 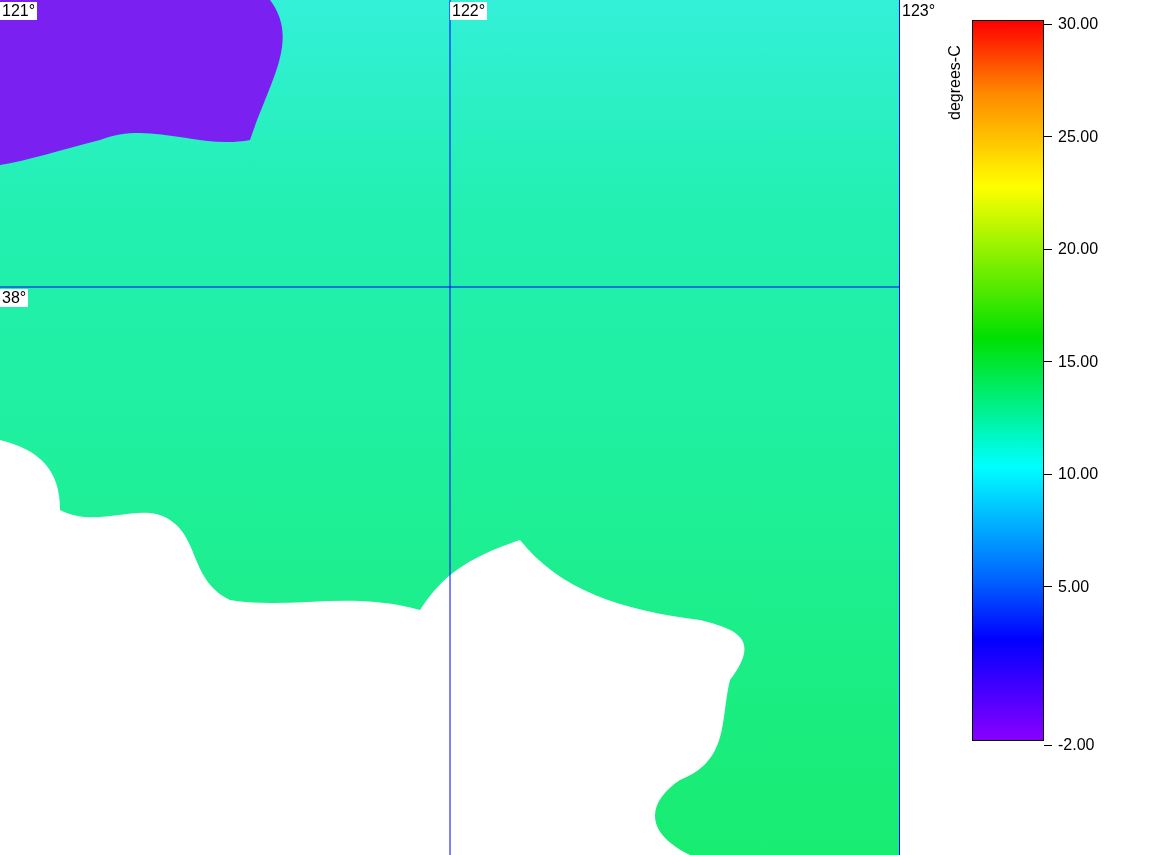 I want to click on tick-label: 10.00, so click(x=1078, y=474).